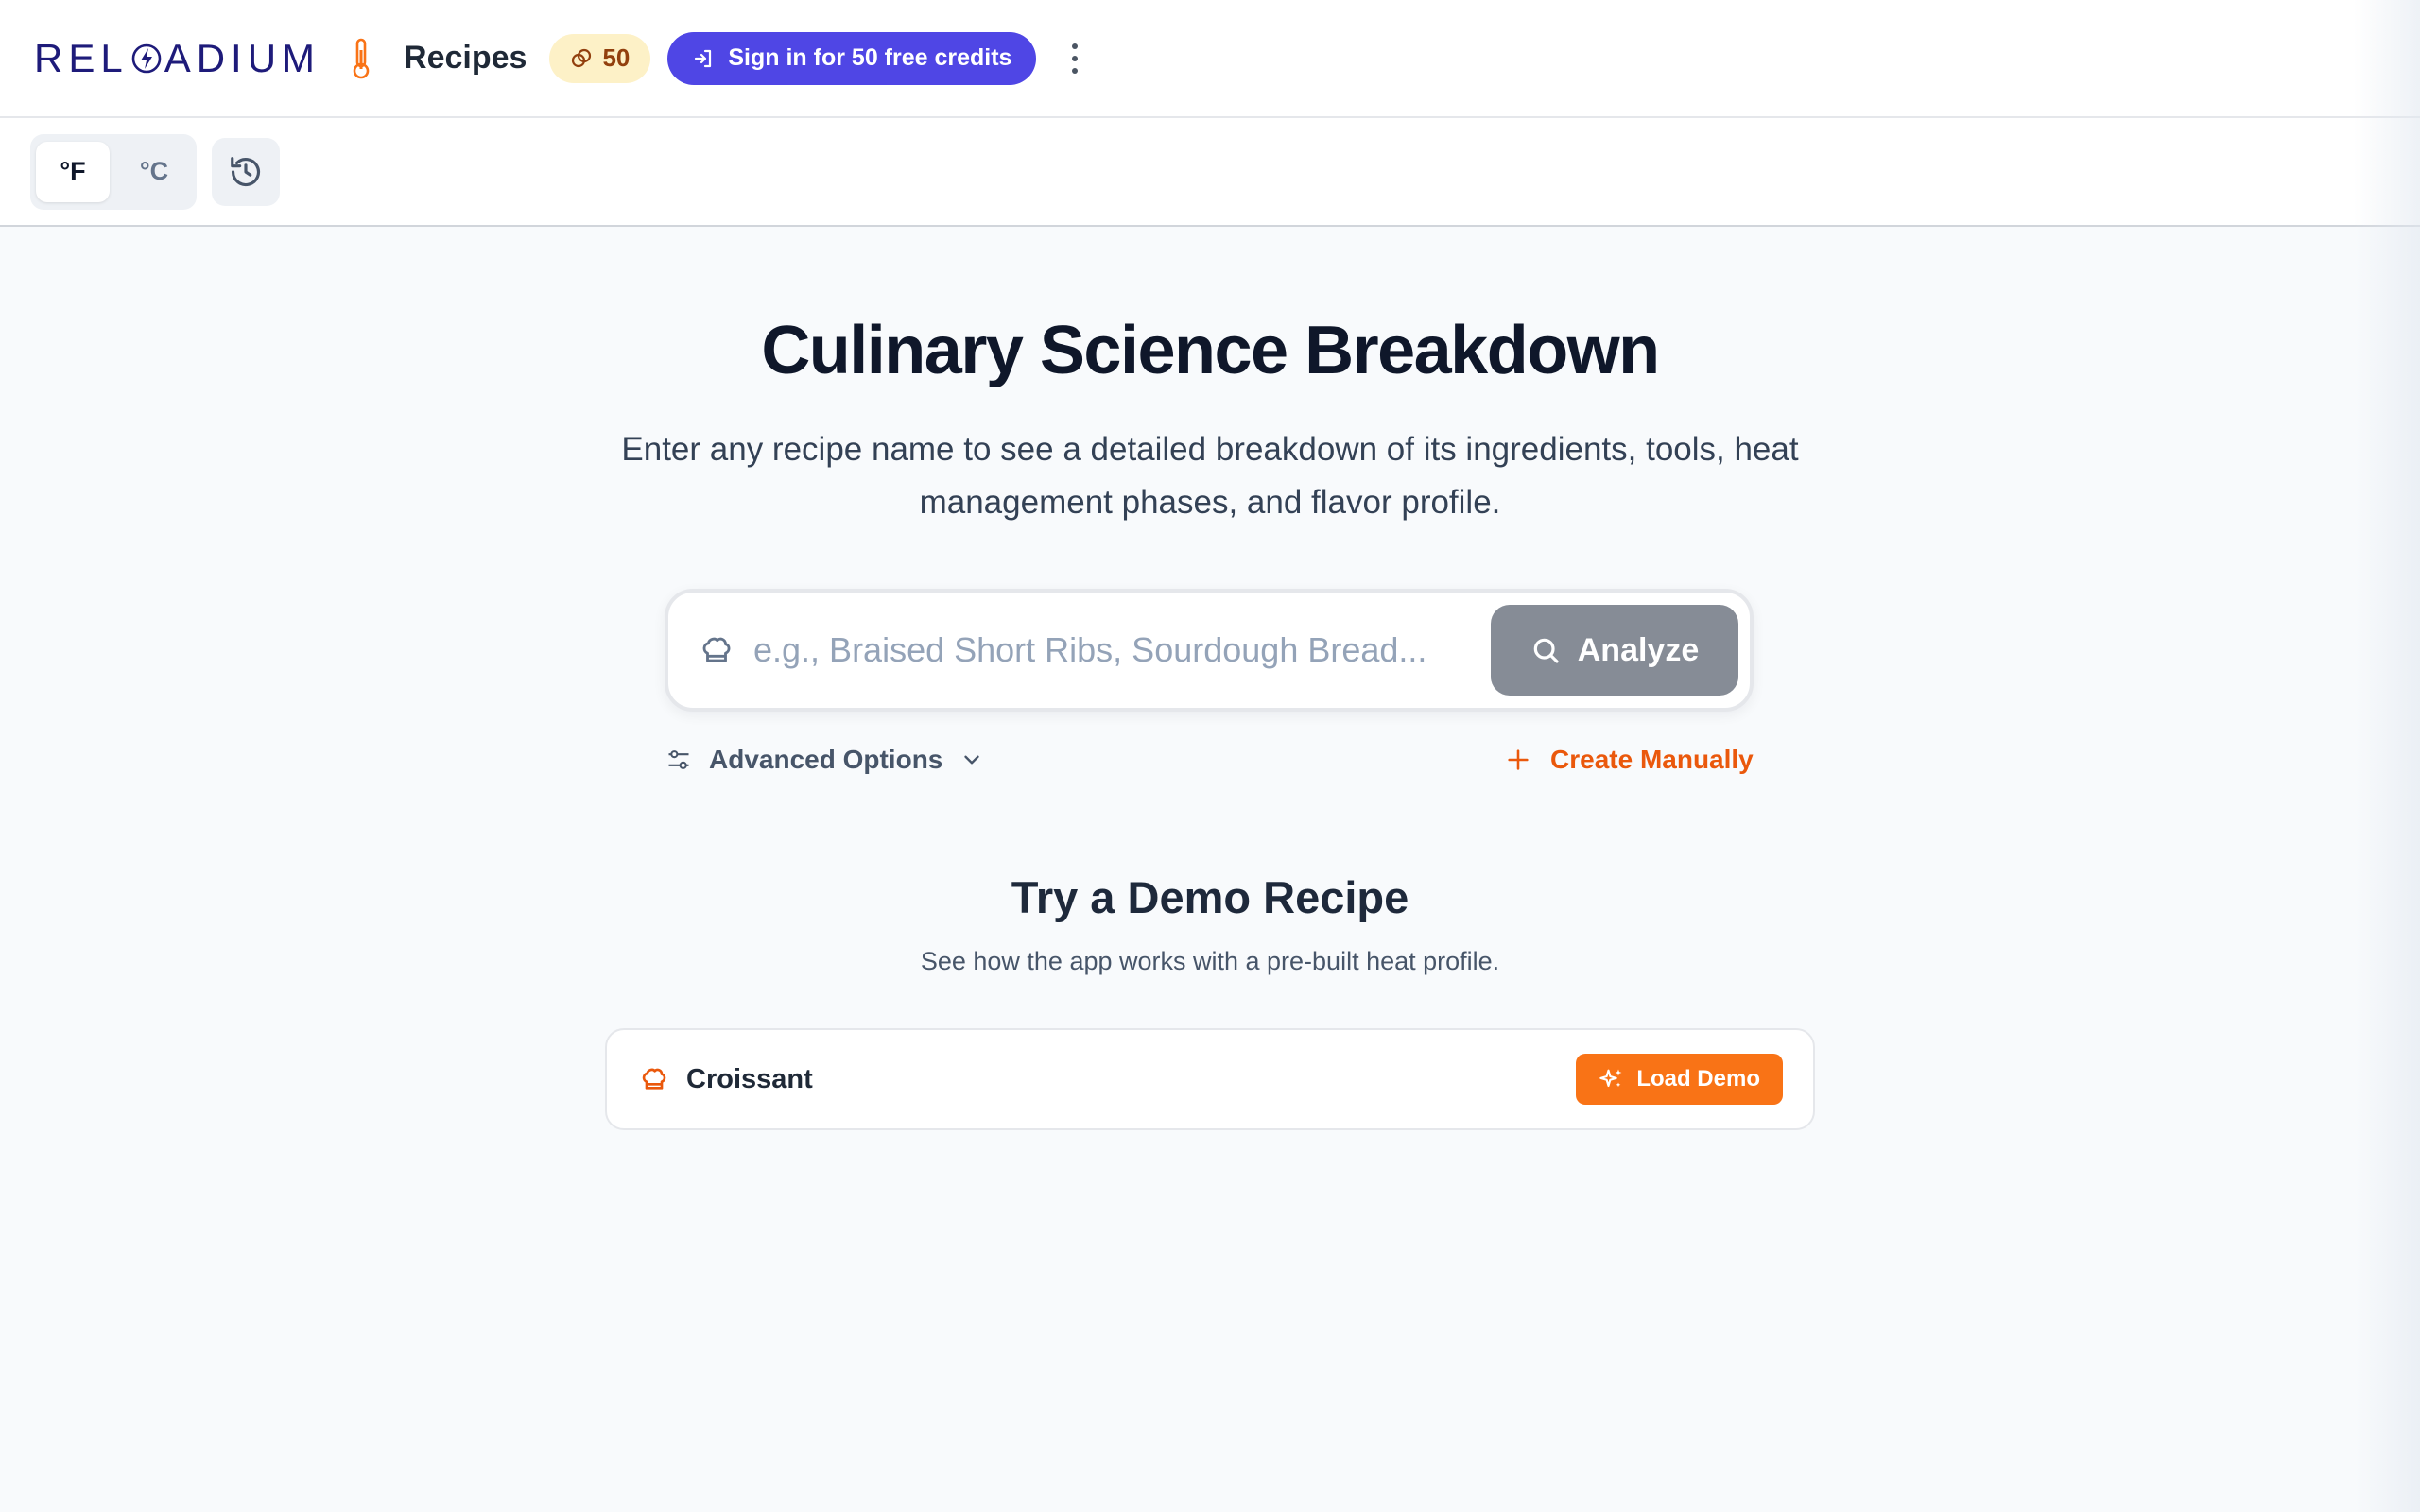  What do you see at coordinates (154, 172) in the screenshot?
I see `unit-celsius-button: °C` at bounding box center [154, 172].